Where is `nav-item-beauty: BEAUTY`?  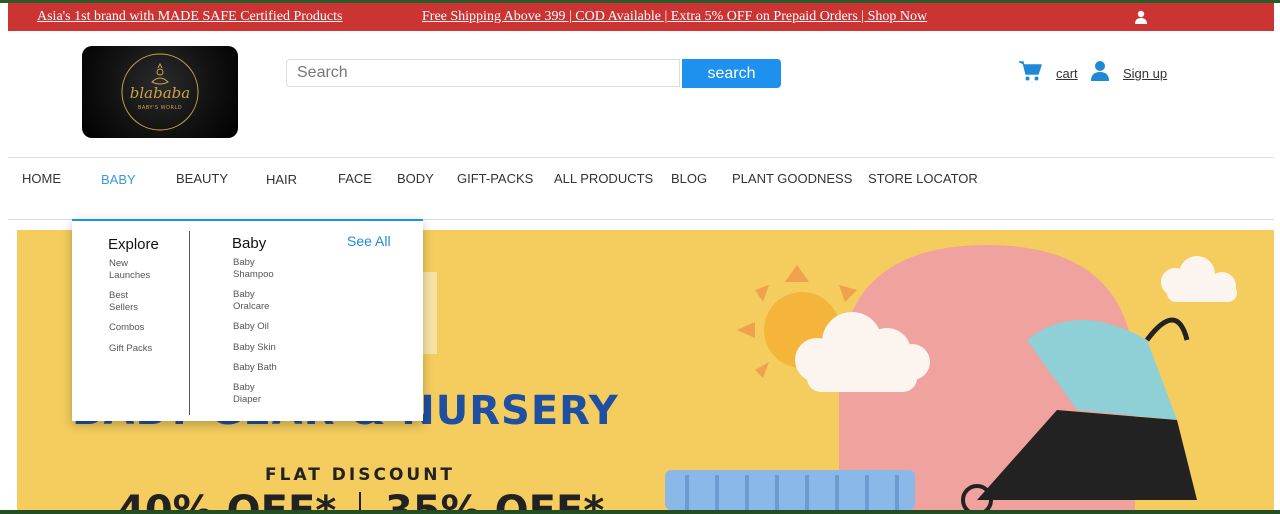
nav-item-beauty: BEAUTY is located at coordinates (202, 178).